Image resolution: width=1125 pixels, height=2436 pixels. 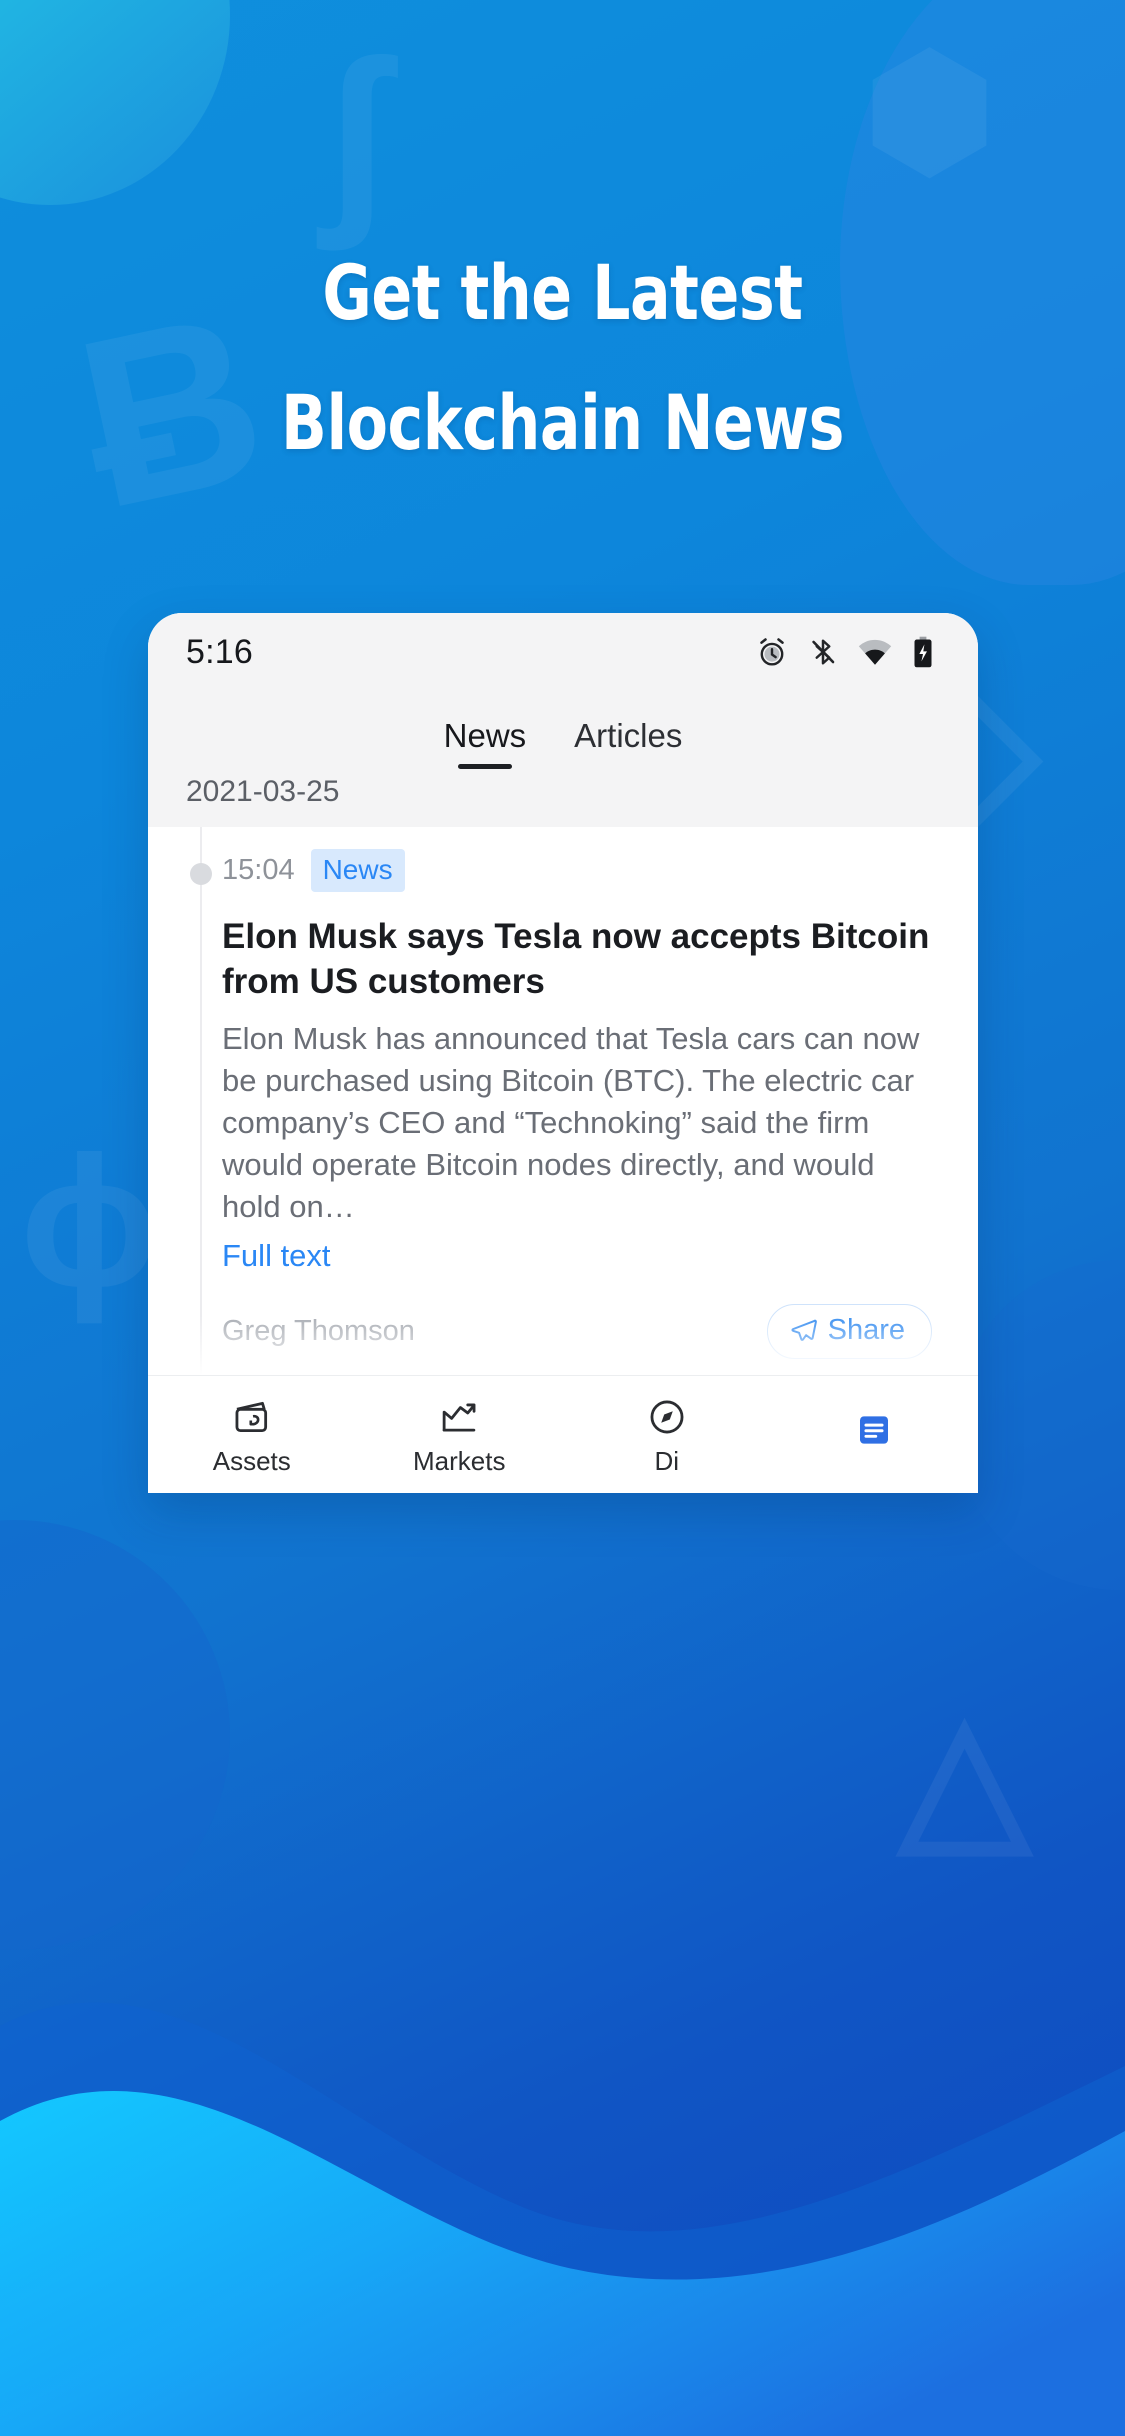 What do you see at coordinates (460, 1435) in the screenshot?
I see `nav-item-markets: Markets` at bounding box center [460, 1435].